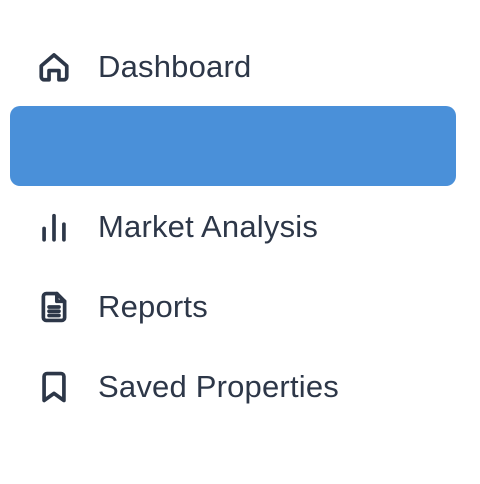 This screenshot has width=480, height=484. What do you see at coordinates (54, 387) in the screenshot?
I see `bookmark-icon` at bounding box center [54, 387].